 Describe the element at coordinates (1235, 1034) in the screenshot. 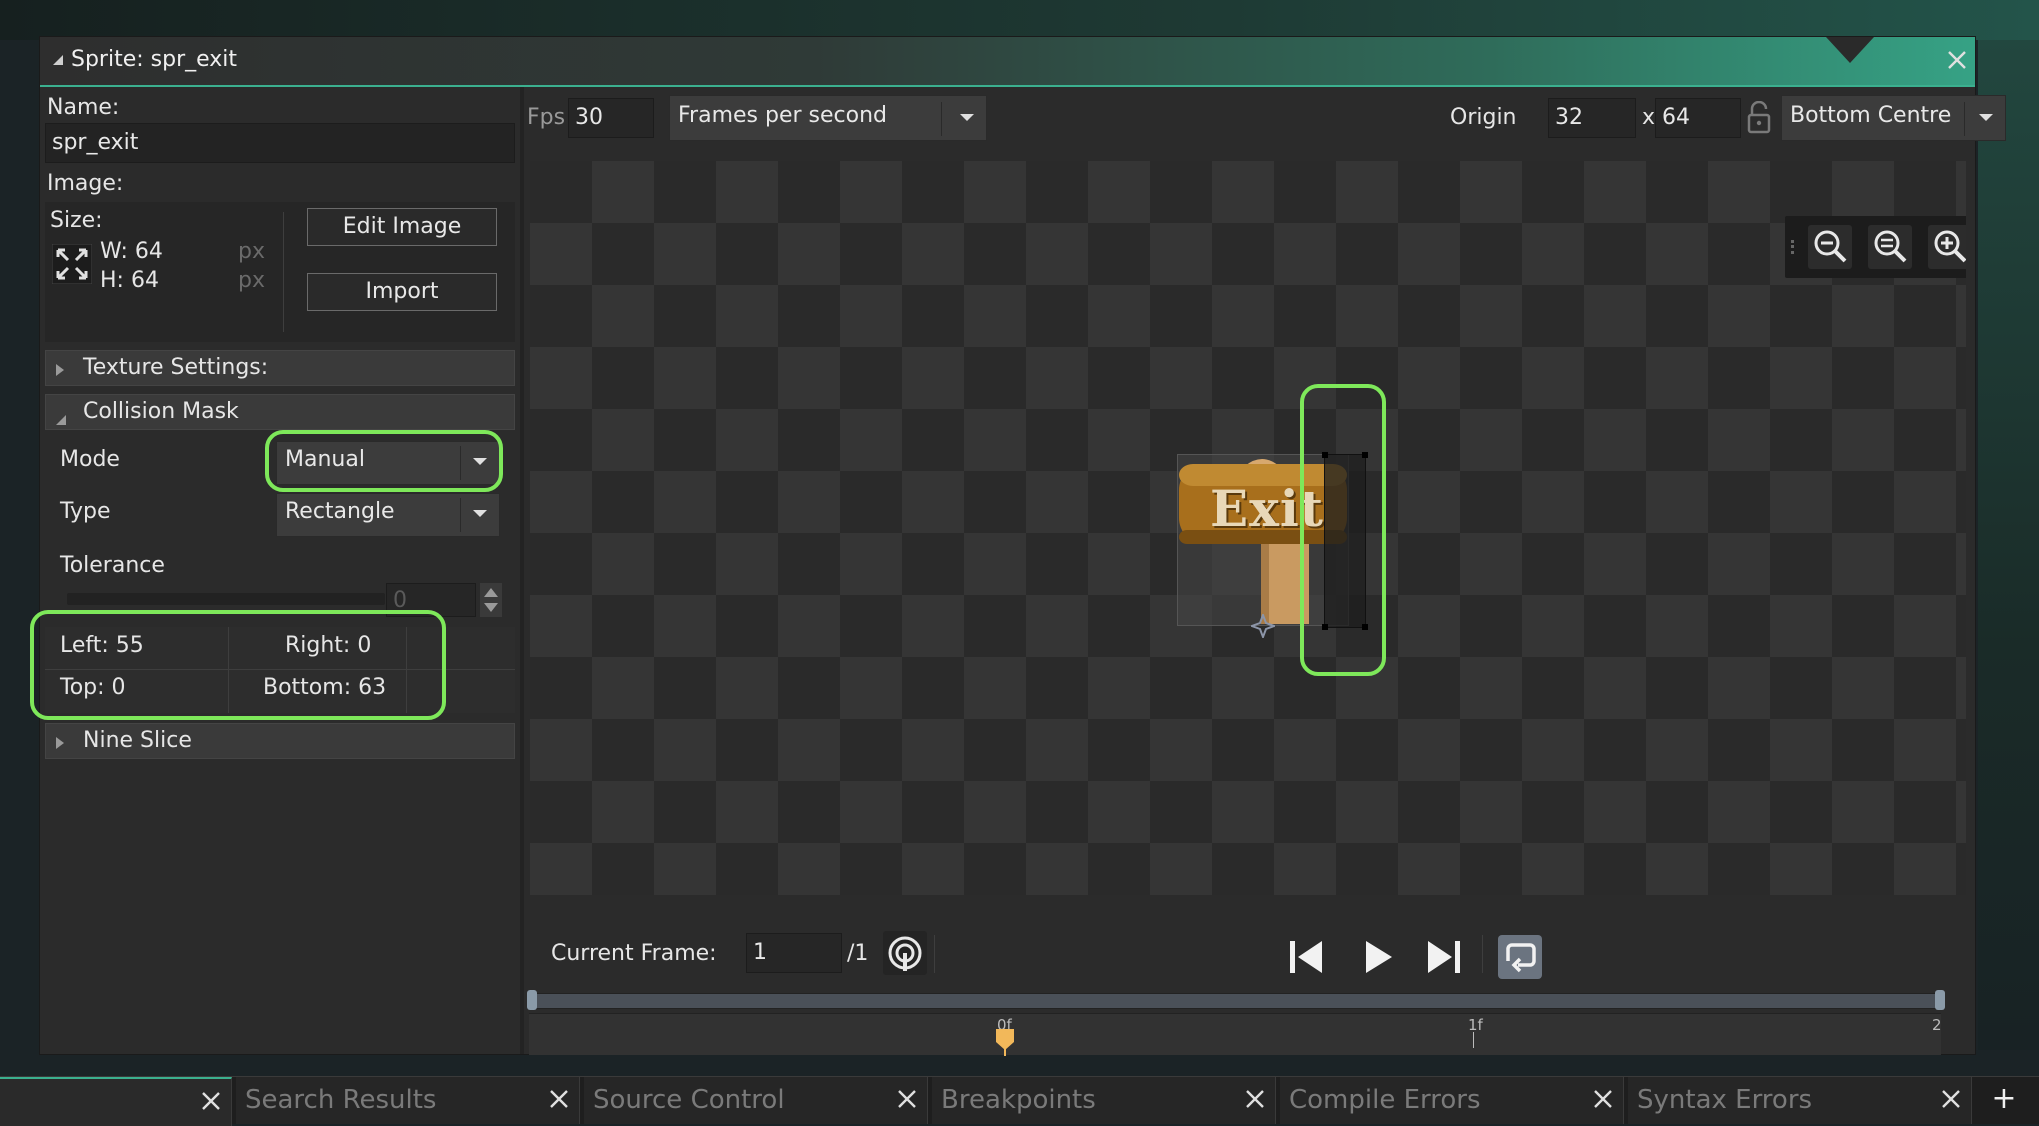

I see `timeline-ruler: 0f 1f 2` at that location.